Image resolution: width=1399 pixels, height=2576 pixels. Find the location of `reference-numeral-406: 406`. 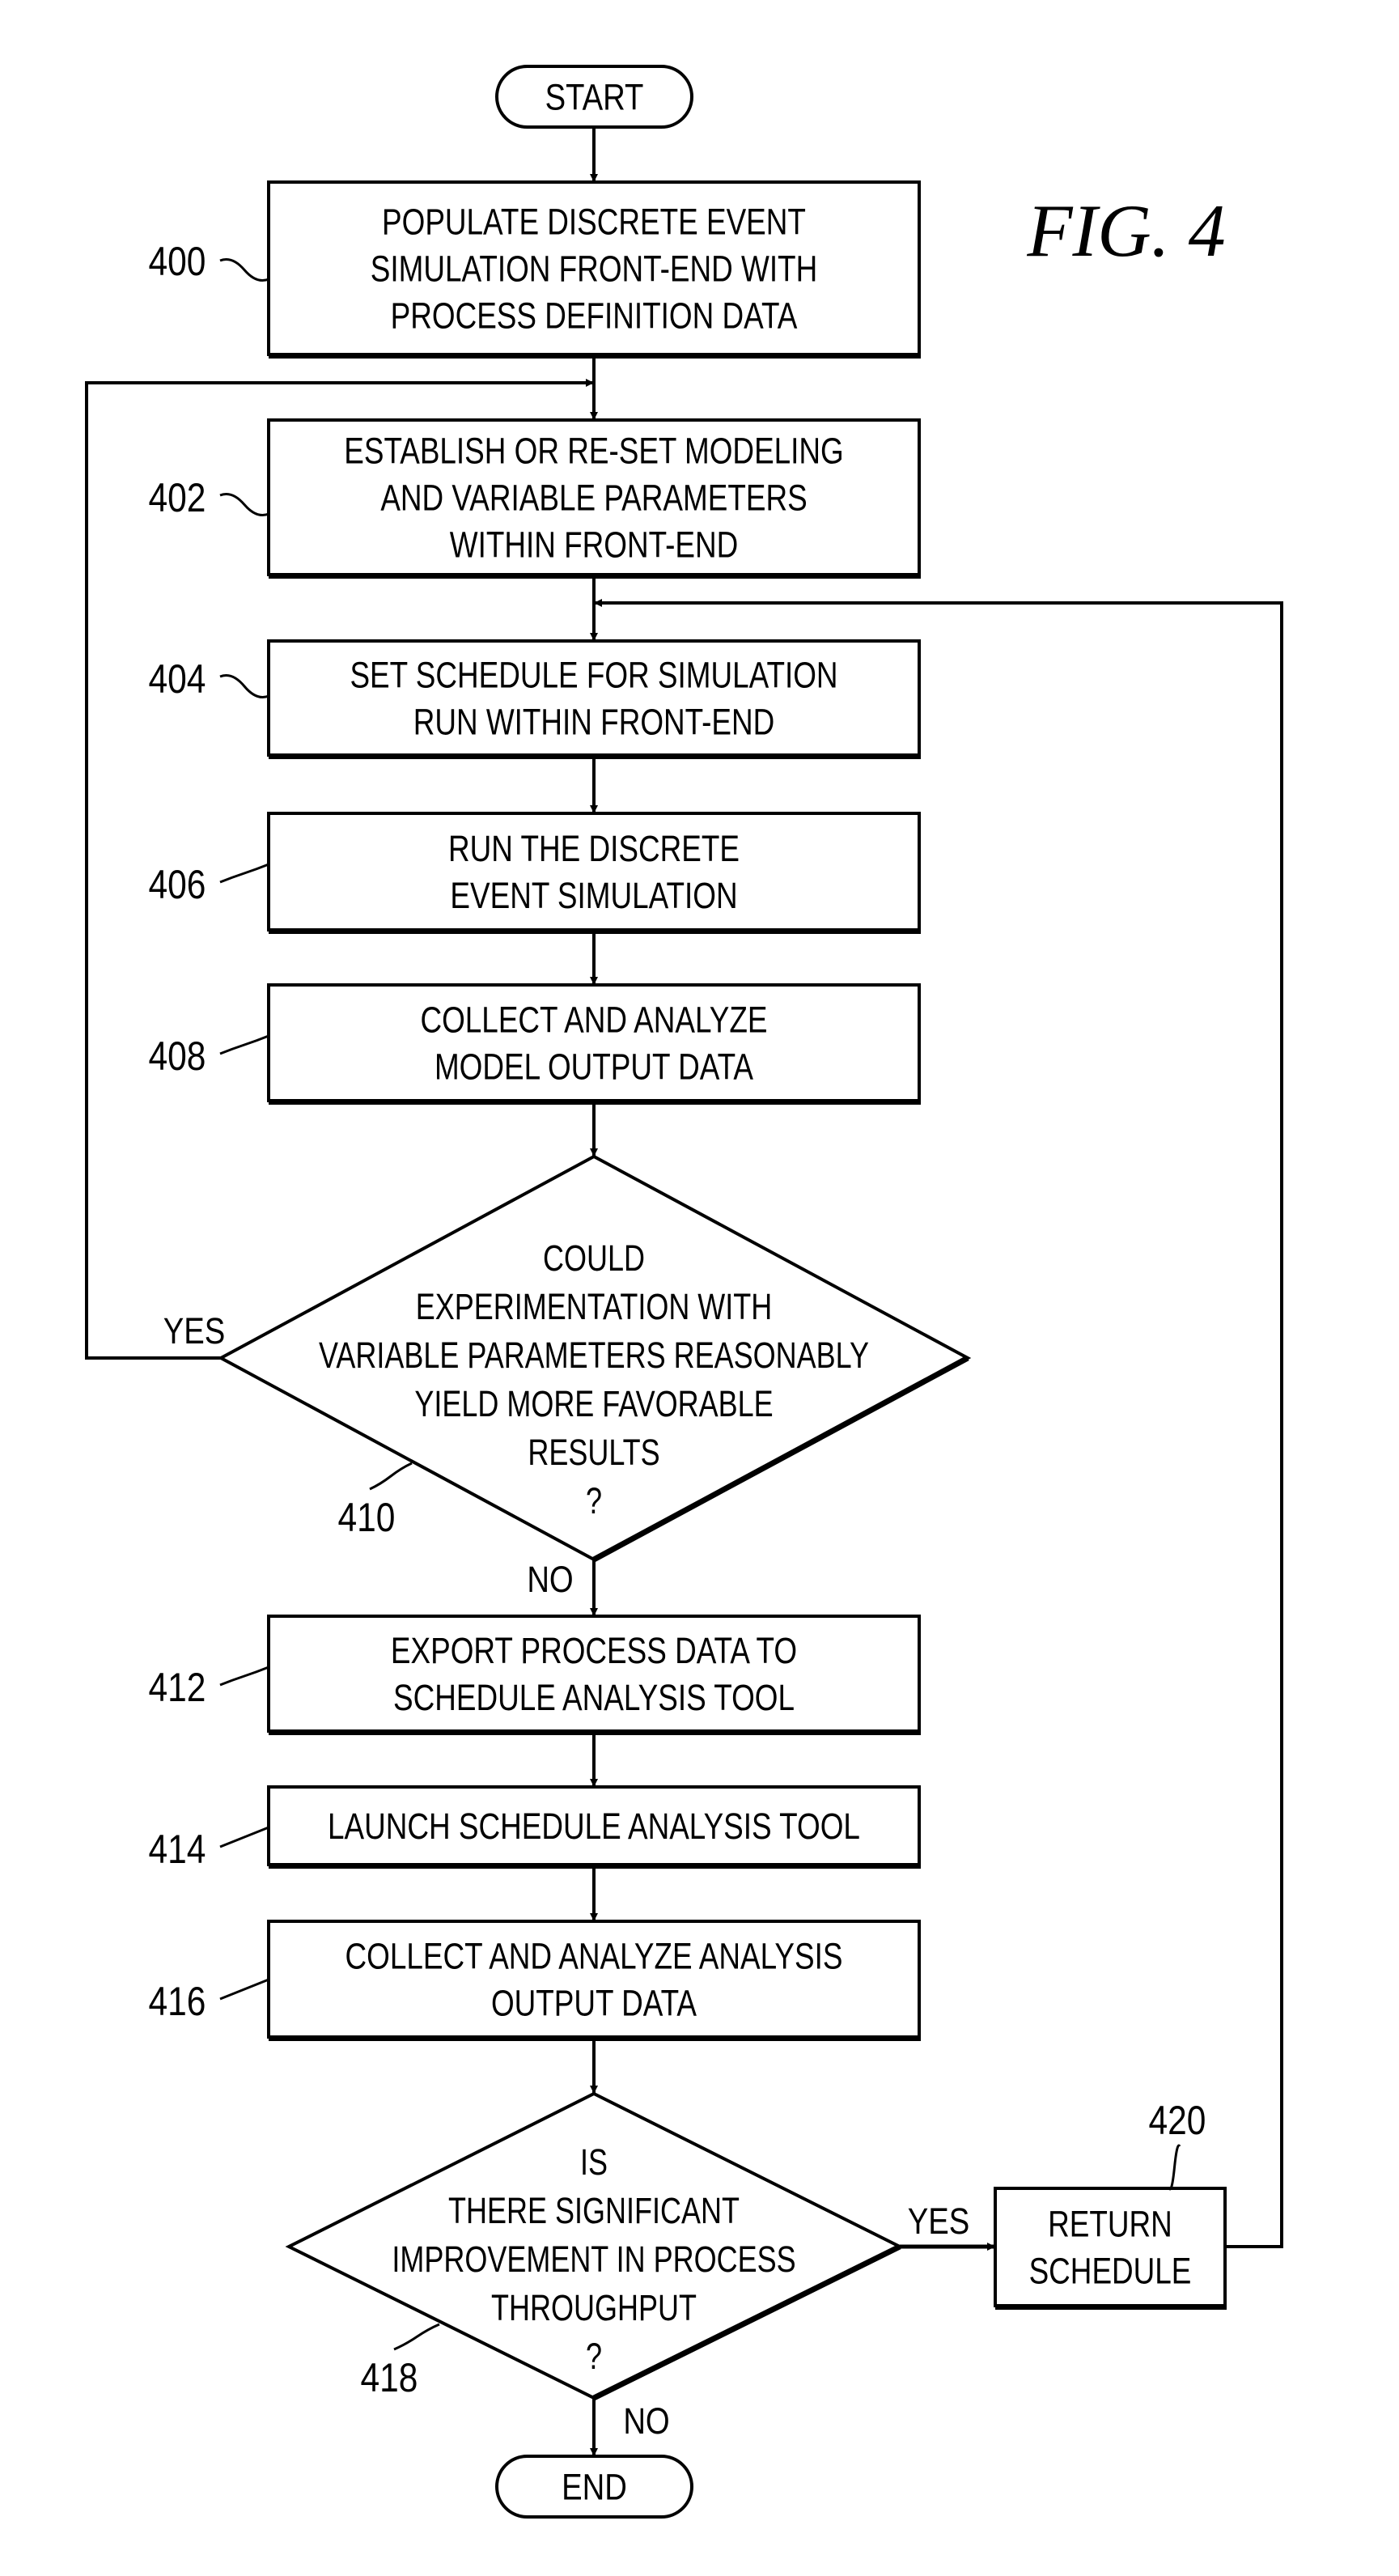

reference-numeral-406: 406 is located at coordinates (177, 884).